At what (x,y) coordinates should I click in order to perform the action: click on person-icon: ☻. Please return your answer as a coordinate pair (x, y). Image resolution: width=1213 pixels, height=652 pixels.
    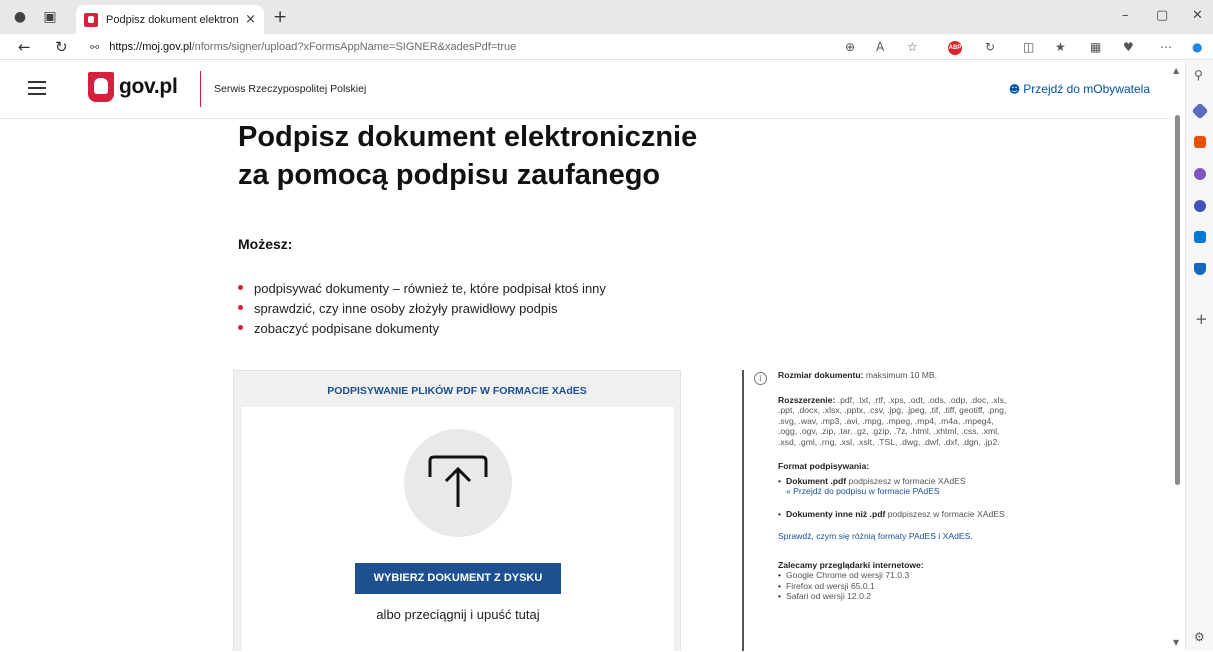
    Looking at the image, I should click on (1014, 89).